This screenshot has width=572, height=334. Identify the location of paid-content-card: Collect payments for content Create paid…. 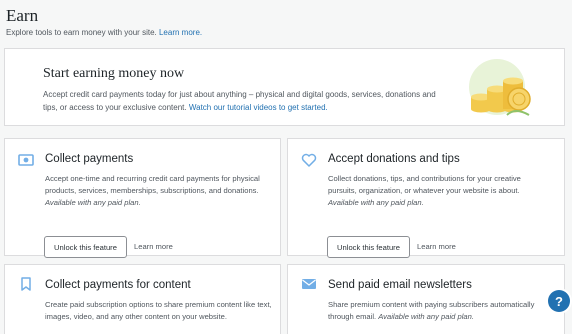
(142, 299).